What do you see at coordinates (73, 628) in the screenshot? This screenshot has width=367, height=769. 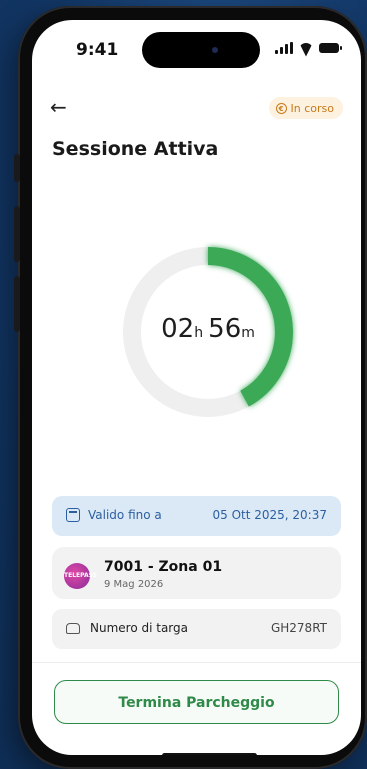 I see `car-icon` at bounding box center [73, 628].